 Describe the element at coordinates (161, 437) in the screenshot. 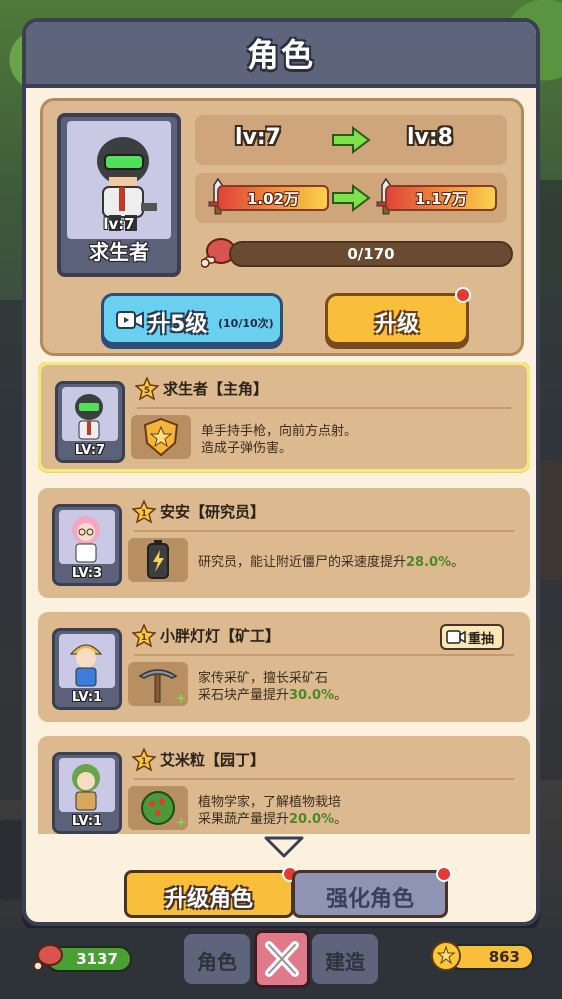

I see `shield-star-icon` at that location.